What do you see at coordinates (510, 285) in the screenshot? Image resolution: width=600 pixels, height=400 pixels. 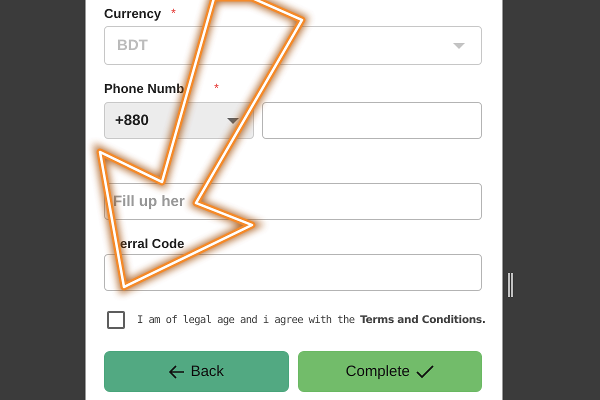 I see `resize-handle` at bounding box center [510, 285].